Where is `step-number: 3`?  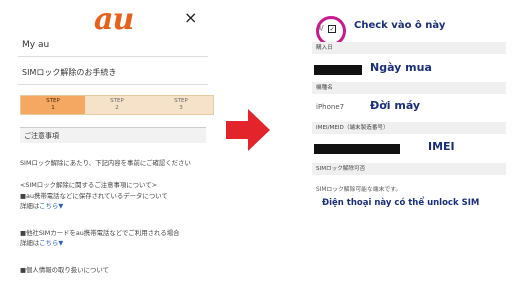 step-number: 3 is located at coordinates (181, 108).